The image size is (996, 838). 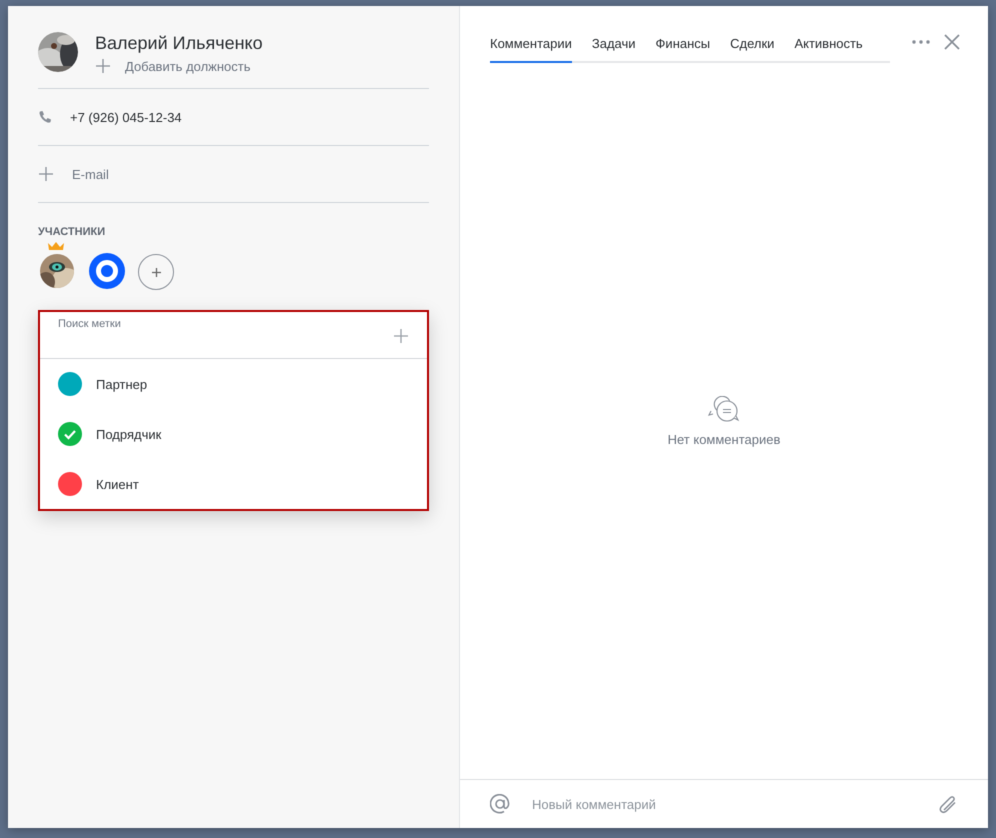 I want to click on tag-option: Клиент, so click(x=117, y=484).